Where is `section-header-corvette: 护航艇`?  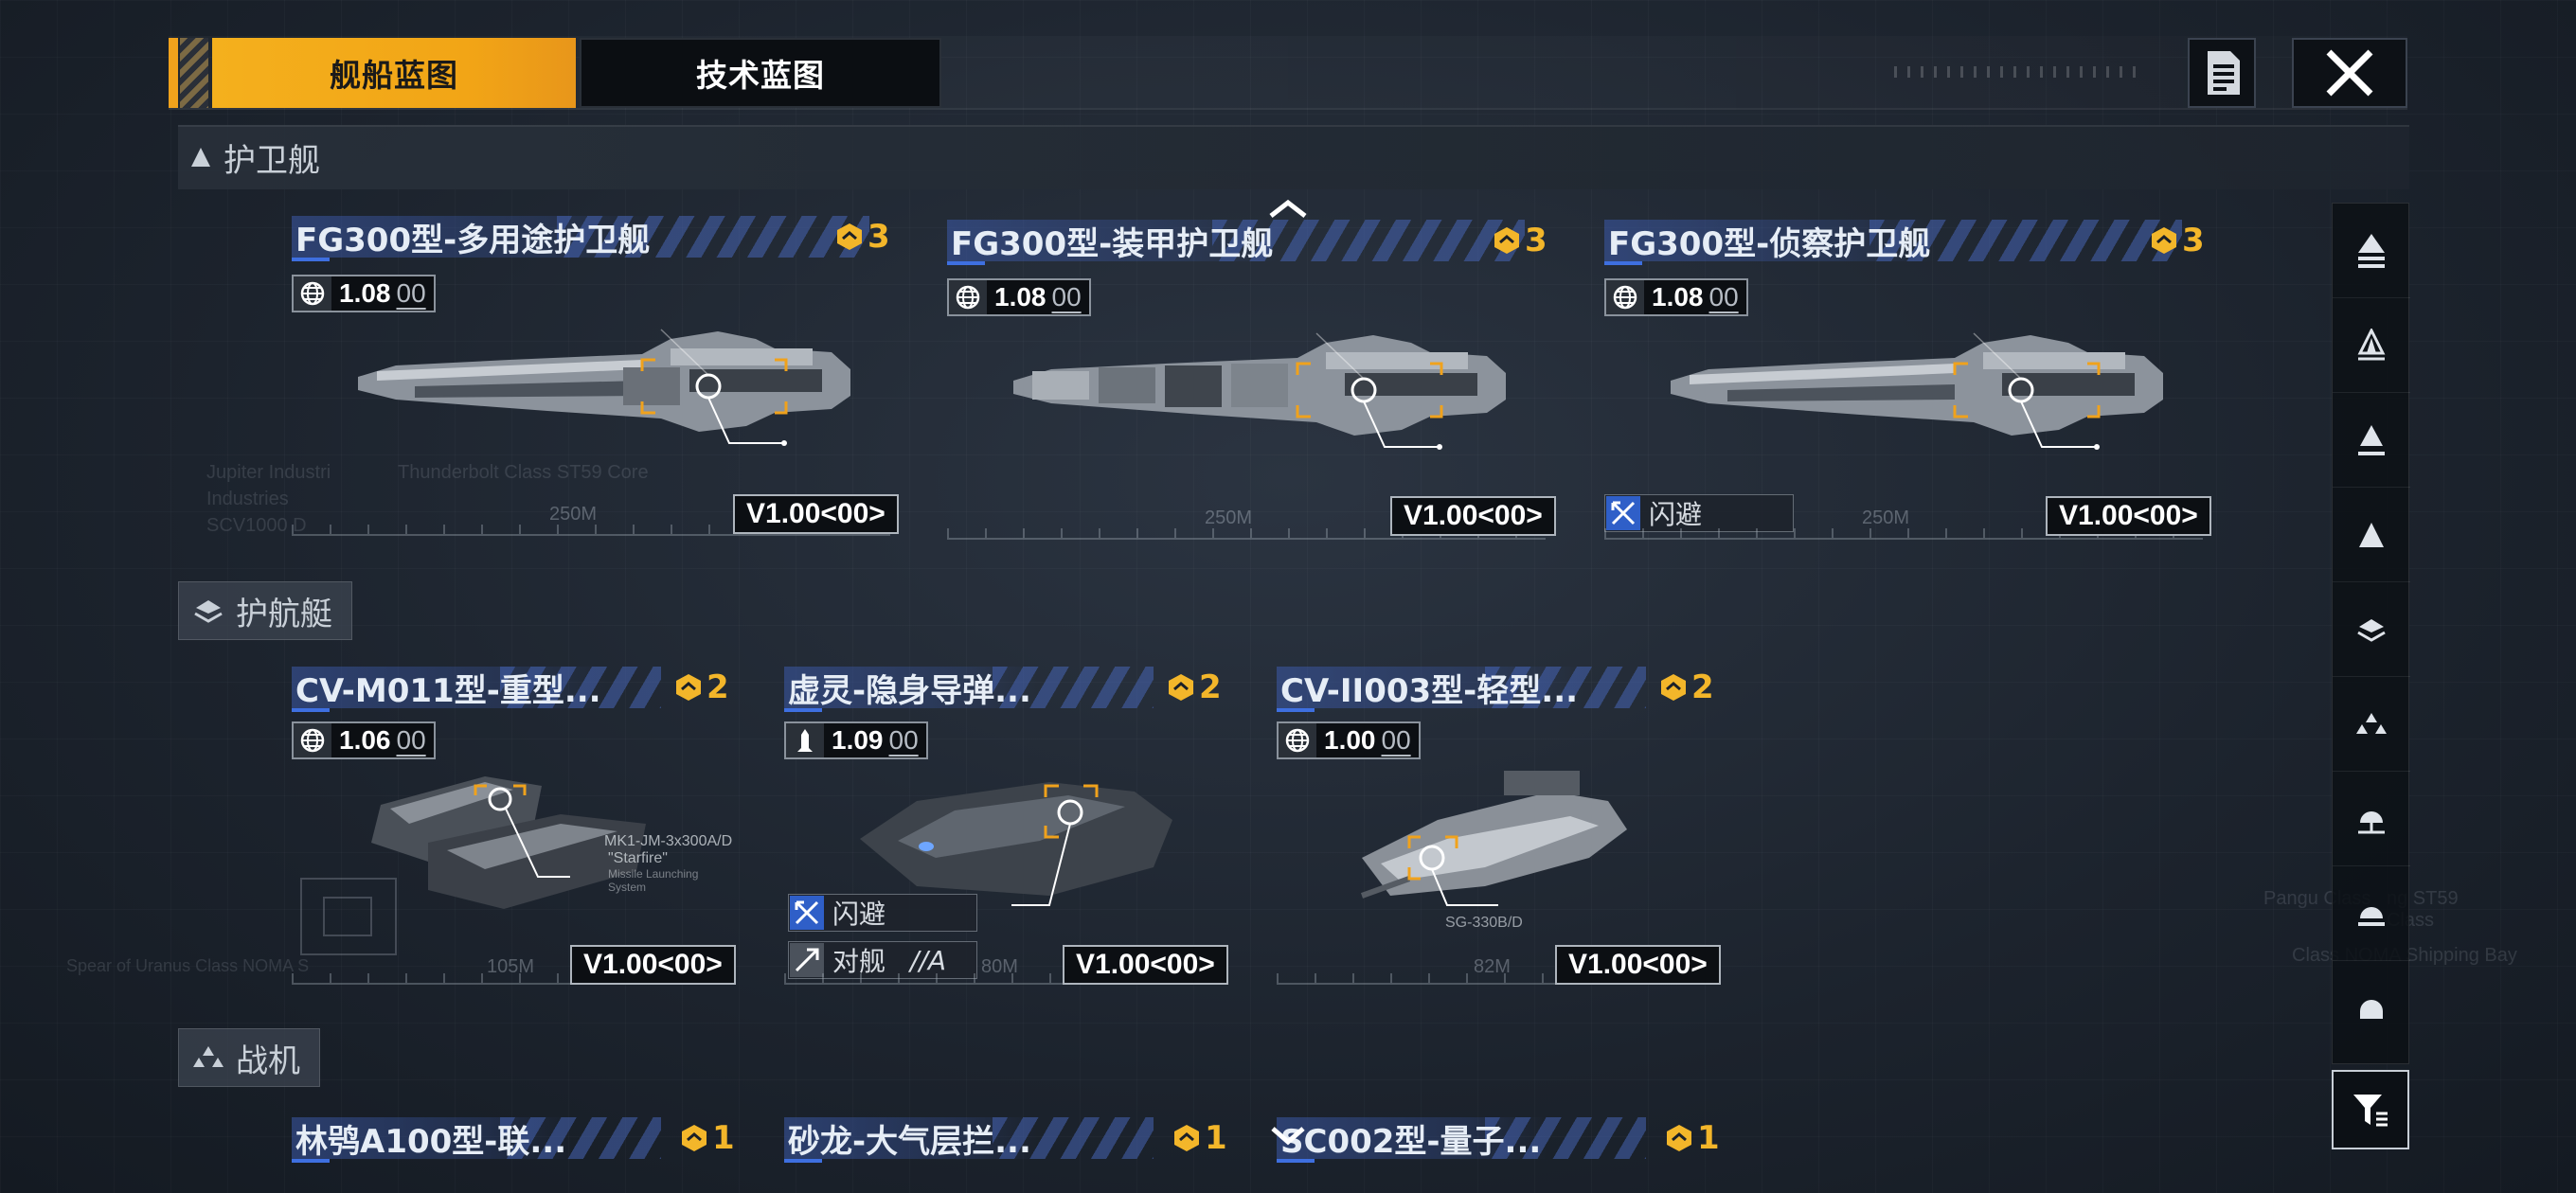
section-header-corvette: 护航艇 is located at coordinates (265, 610).